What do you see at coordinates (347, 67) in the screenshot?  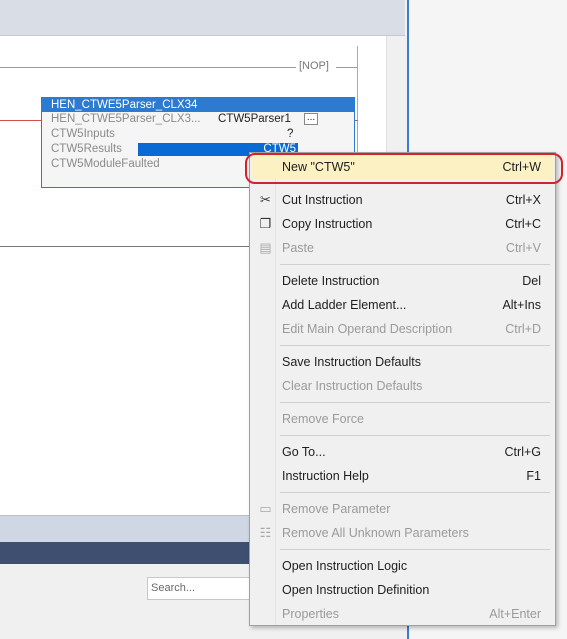 I see `rung-wire-top-right` at bounding box center [347, 67].